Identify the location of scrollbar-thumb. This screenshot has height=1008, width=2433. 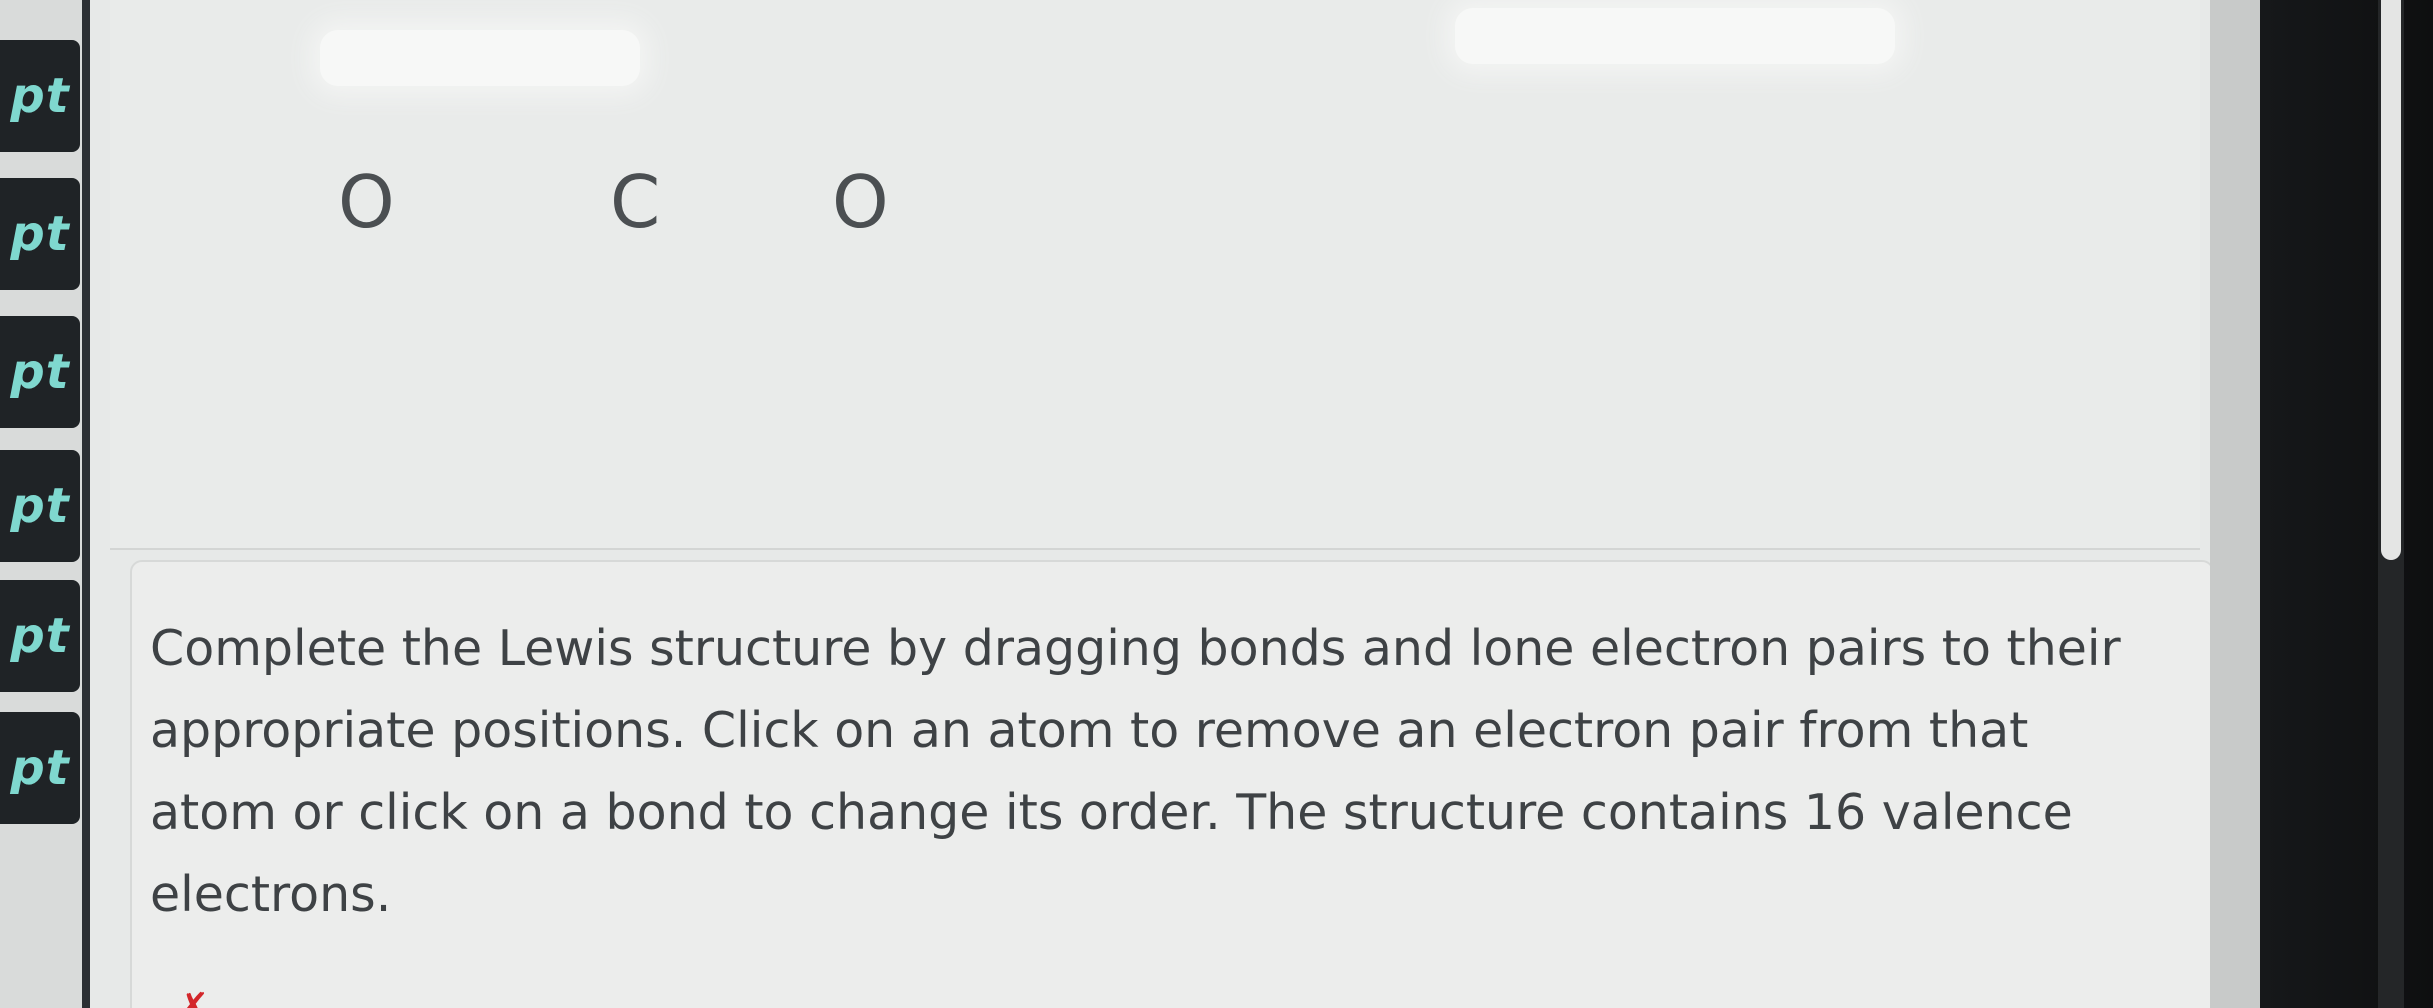
(2391, 280).